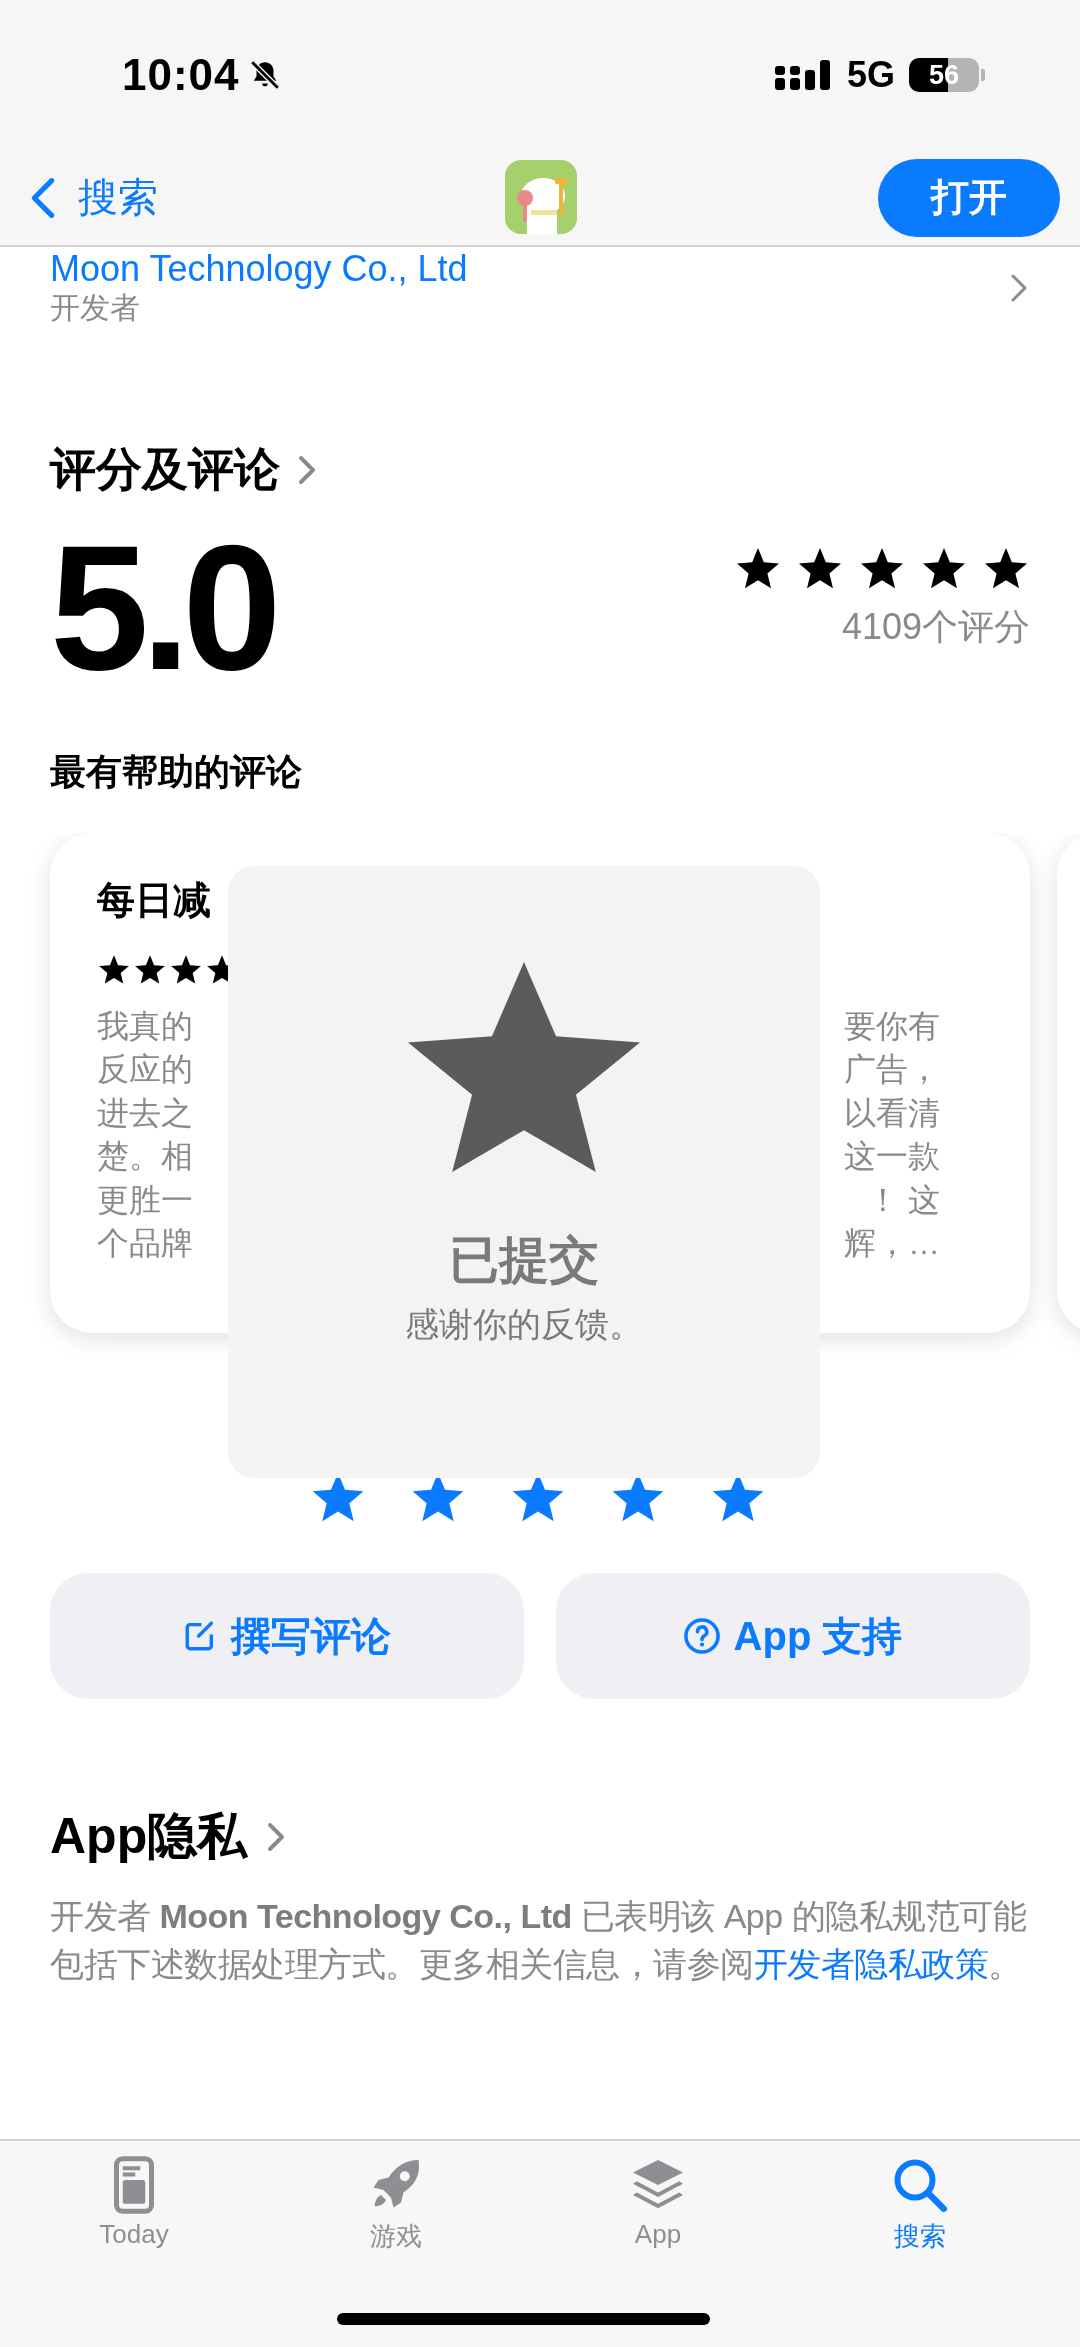 This screenshot has height=2347, width=1080. Describe the element at coordinates (969, 197) in the screenshot. I see `open-button: 打开` at that location.